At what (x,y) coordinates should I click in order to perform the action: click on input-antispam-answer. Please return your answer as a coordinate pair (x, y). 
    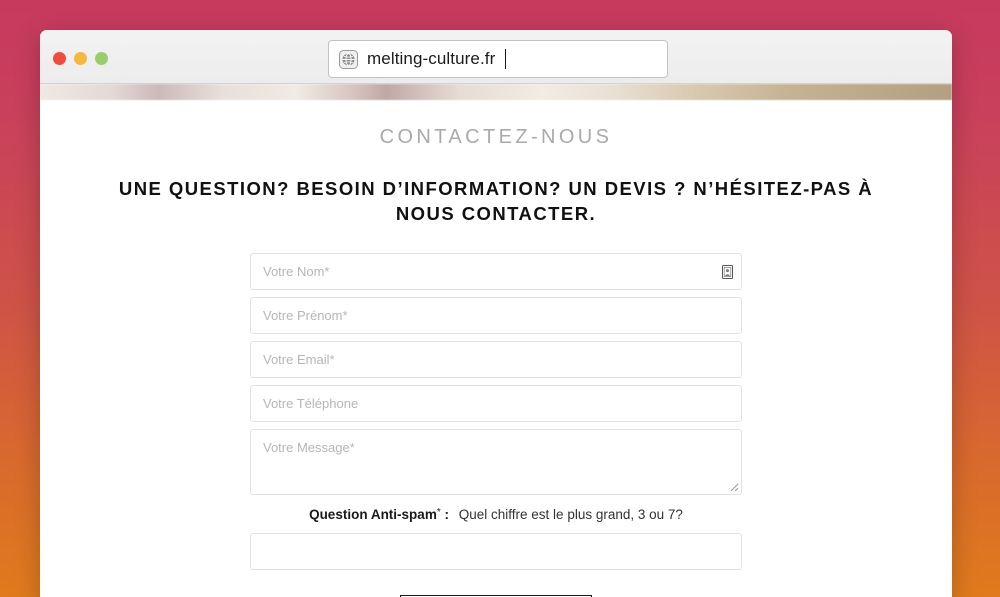
    Looking at the image, I should click on (496, 551).